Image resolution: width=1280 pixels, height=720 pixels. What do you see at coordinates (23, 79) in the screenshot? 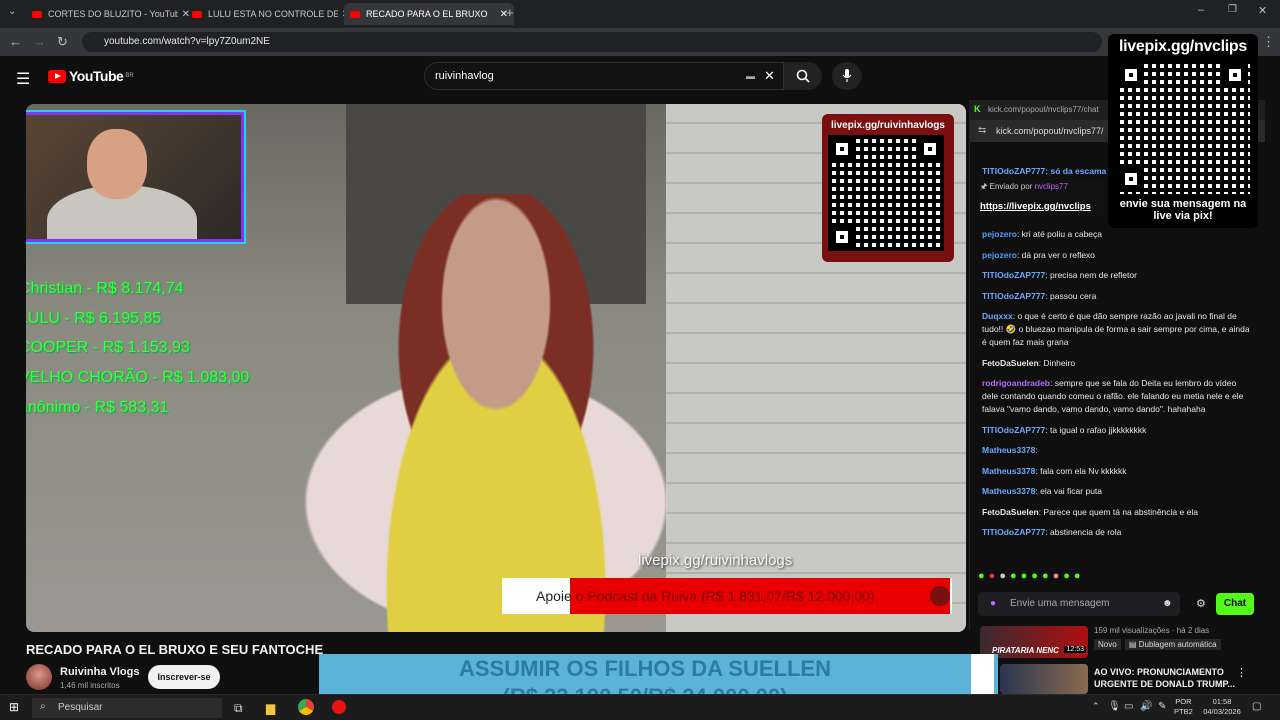
I see `hamburger-menu-icon: ☰` at bounding box center [23, 79].